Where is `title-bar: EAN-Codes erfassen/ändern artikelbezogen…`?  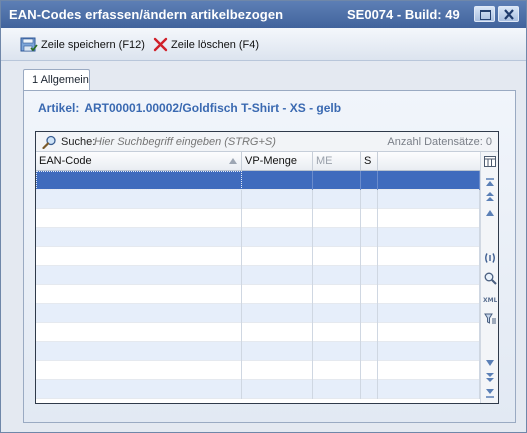 title-bar: EAN-Codes erfassen/ändern artikelbezogen… is located at coordinates (263, 14).